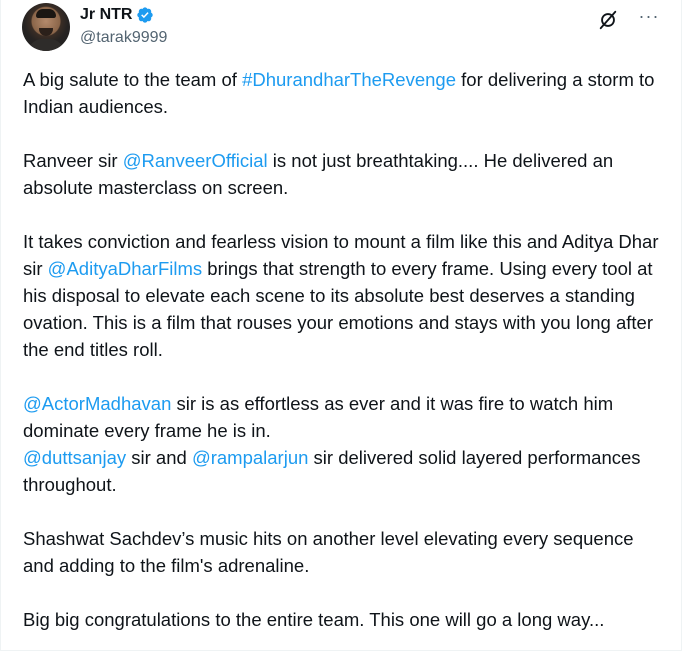 The image size is (682, 652). Describe the element at coordinates (195, 160) in the screenshot. I see `mention-link: @RanveerOfficial` at that location.